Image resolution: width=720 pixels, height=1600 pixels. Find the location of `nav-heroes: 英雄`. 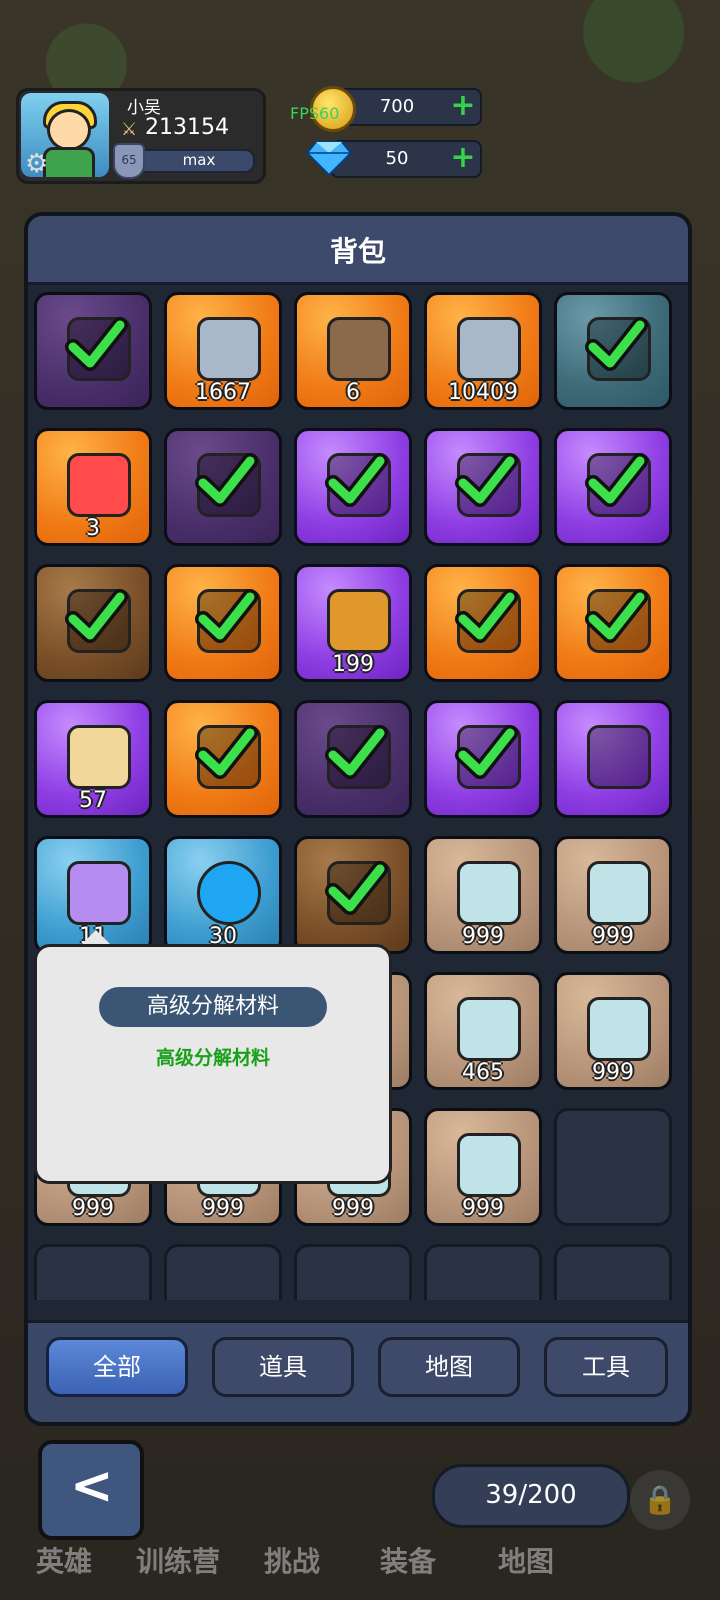

nav-heroes: 英雄 is located at coordinates (64, 1560).